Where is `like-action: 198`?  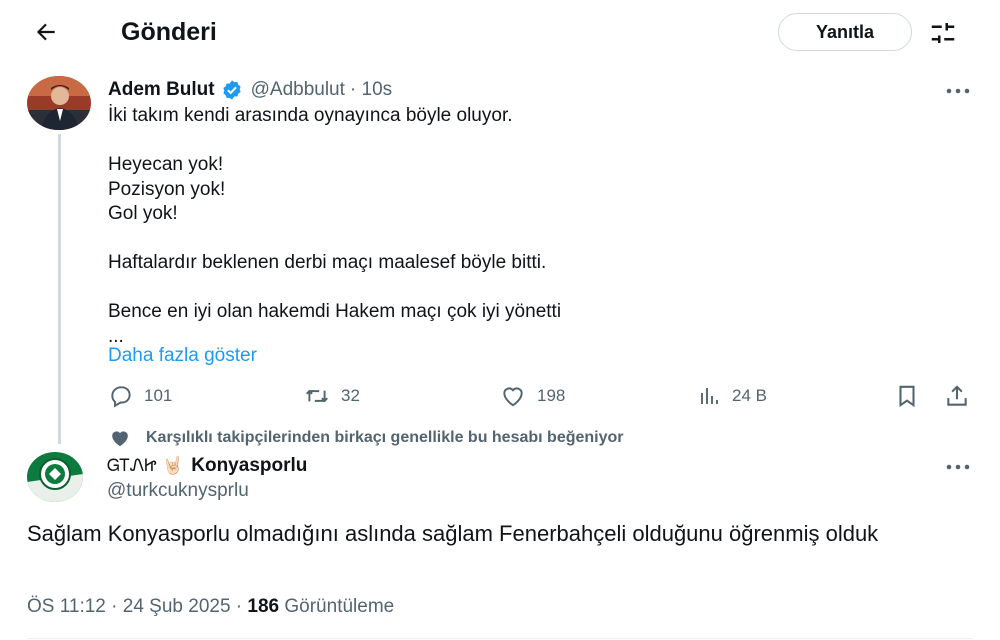
like-action: 198 is located at coordinates (532, 396).